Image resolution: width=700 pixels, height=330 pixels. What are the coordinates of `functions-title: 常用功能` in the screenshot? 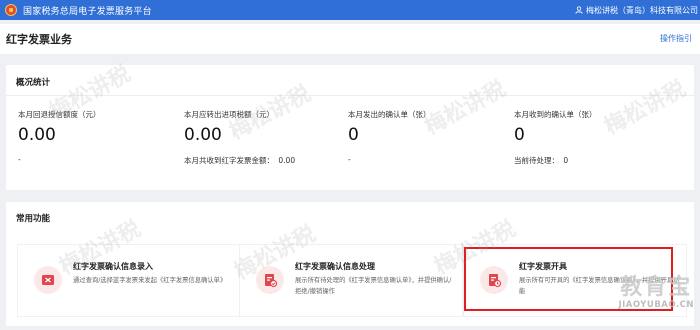 It's located at (33, 219).